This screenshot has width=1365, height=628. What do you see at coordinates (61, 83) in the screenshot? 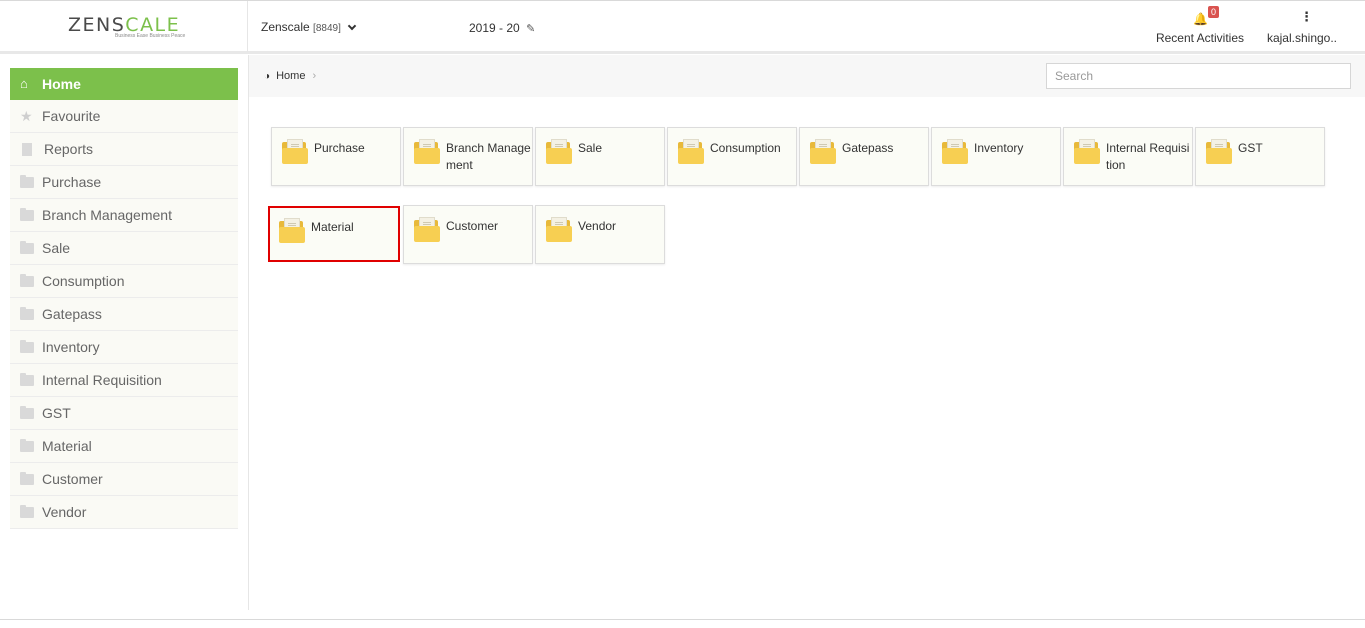
I see `sidebar-item-label: Home` at bounding box center [61, 83].